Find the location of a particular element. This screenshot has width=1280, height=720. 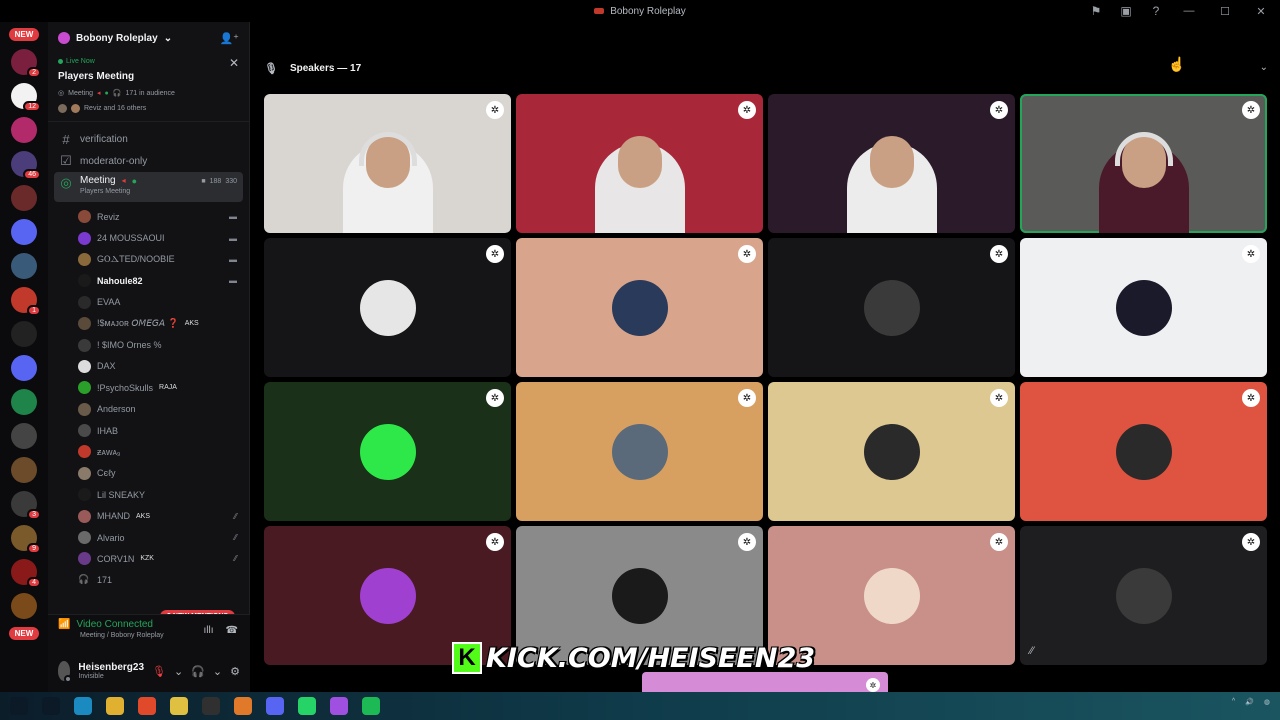

voice-user: Lil SNEAKY is located at coordinates (148, 494).